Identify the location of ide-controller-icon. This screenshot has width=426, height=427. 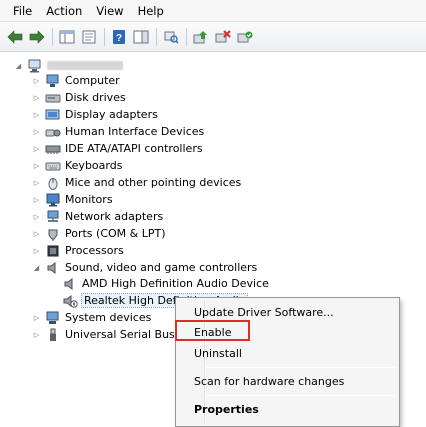
(53, 149).